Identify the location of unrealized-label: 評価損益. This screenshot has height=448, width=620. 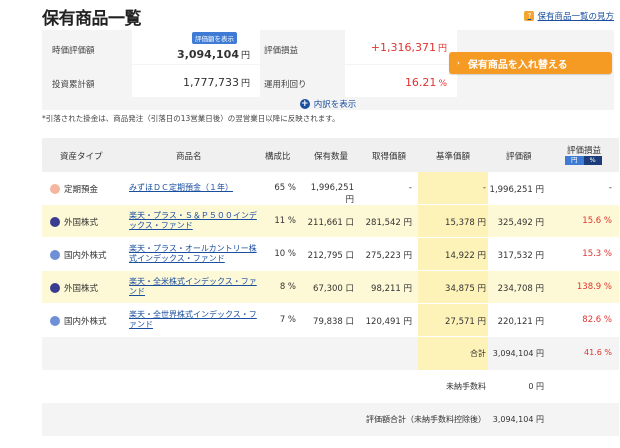
(281, 51).